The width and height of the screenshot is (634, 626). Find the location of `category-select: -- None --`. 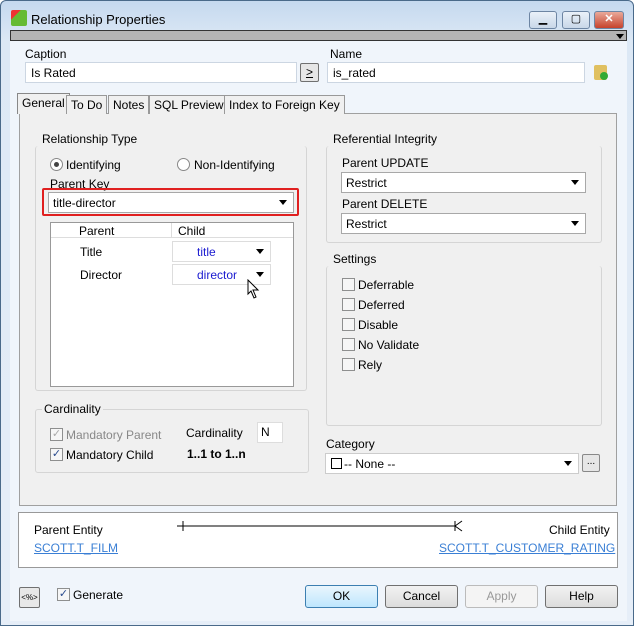

category-select: -- None -- is located at coordinates (452, 463).